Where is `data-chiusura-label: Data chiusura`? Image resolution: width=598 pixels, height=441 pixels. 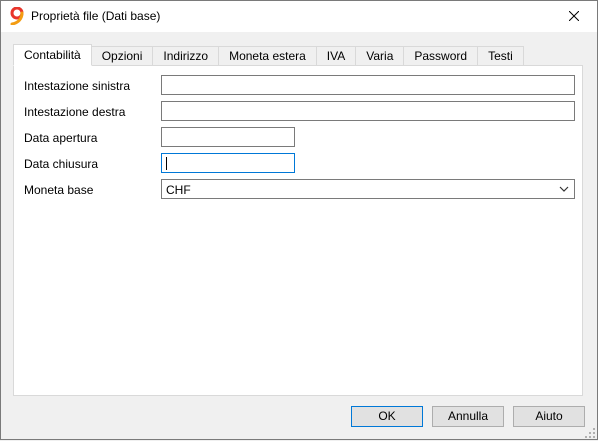
data-chiusura-label: Data chiusura is located at coordinates (61, 164).